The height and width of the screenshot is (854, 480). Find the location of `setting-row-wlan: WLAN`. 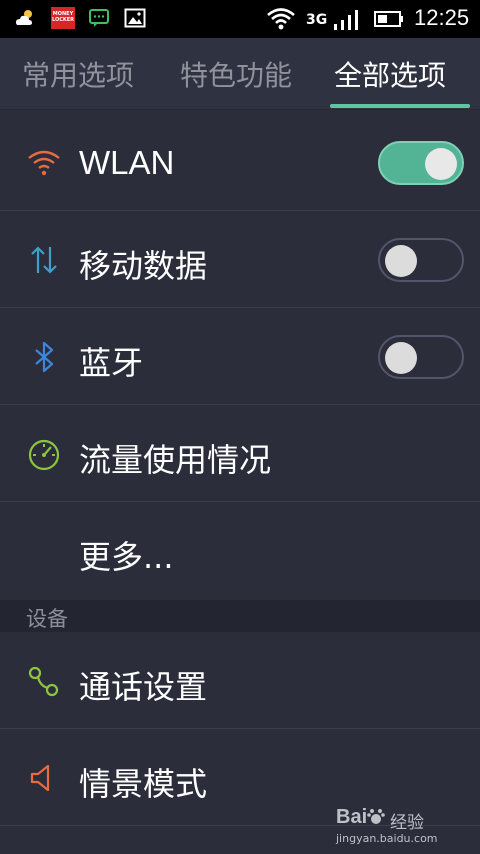

setting-row-wlan: WLAN is located at coordinates (240, 162).